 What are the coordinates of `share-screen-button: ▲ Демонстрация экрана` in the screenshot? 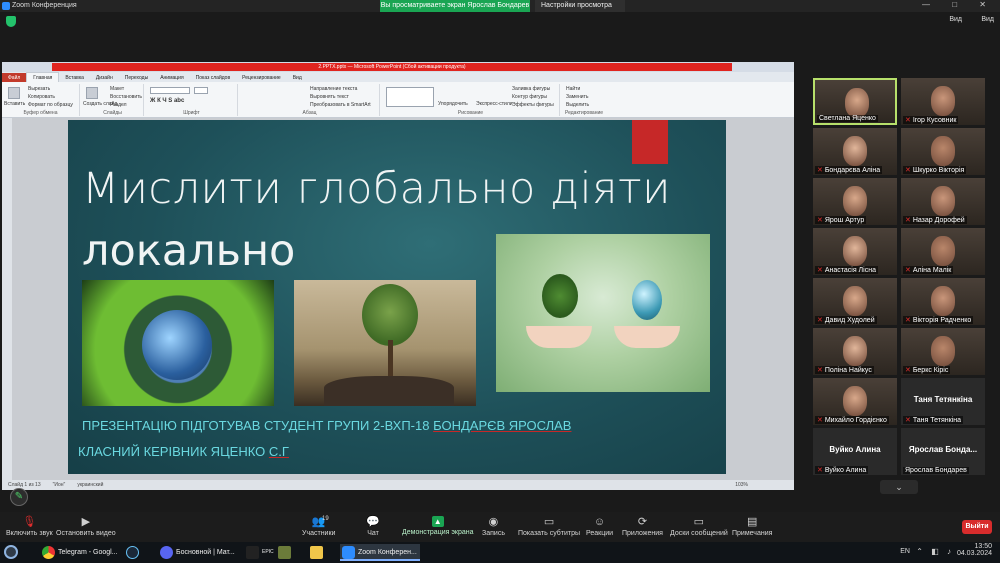 It's located at (438, 526).